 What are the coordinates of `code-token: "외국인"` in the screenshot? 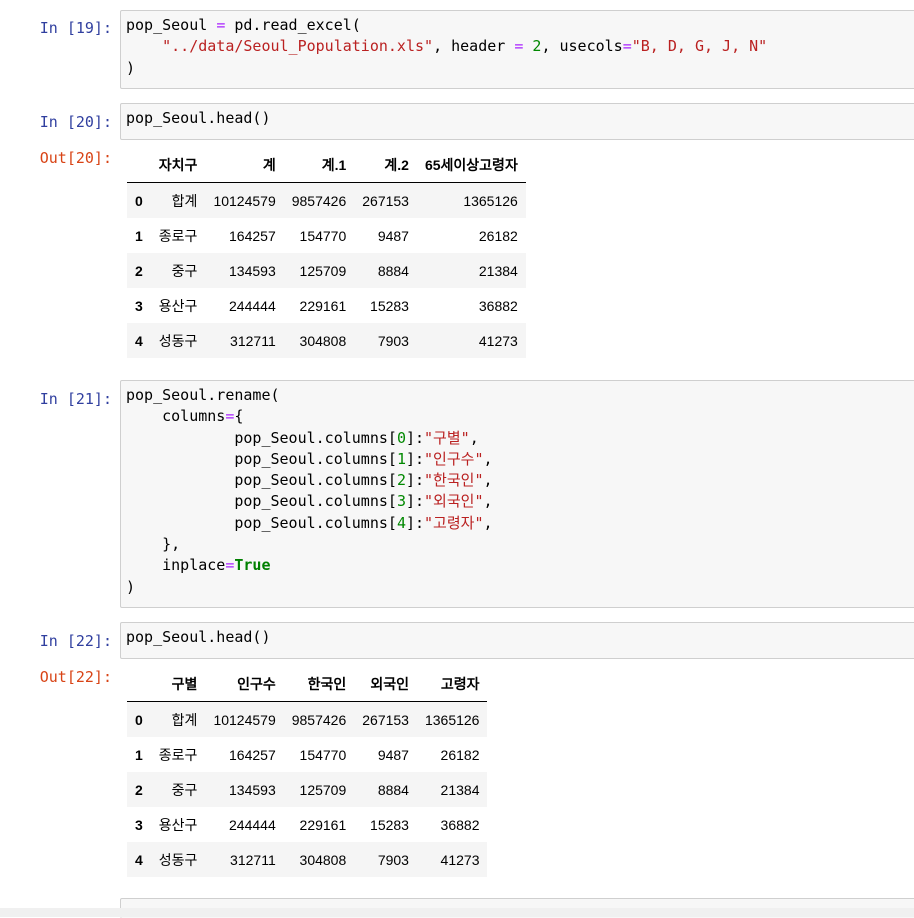 It's located at (454, 501).